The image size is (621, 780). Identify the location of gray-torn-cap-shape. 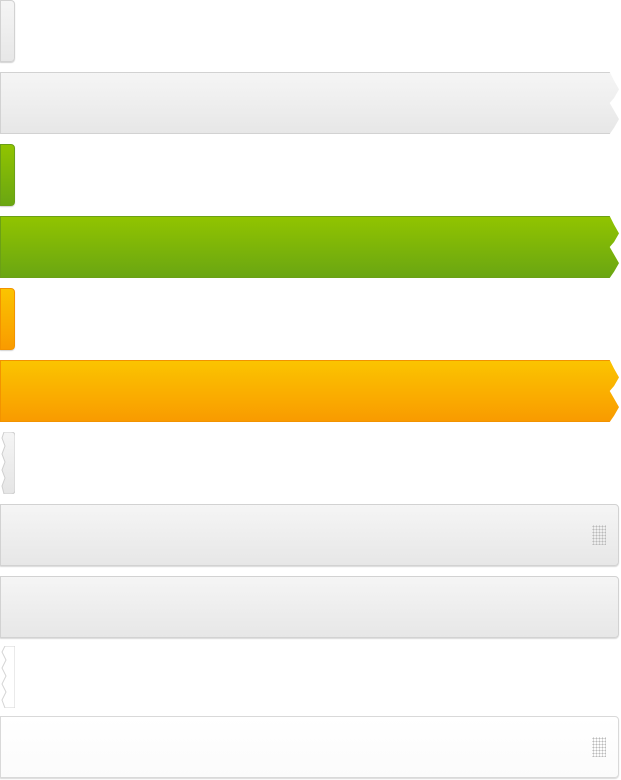
(8, 463).